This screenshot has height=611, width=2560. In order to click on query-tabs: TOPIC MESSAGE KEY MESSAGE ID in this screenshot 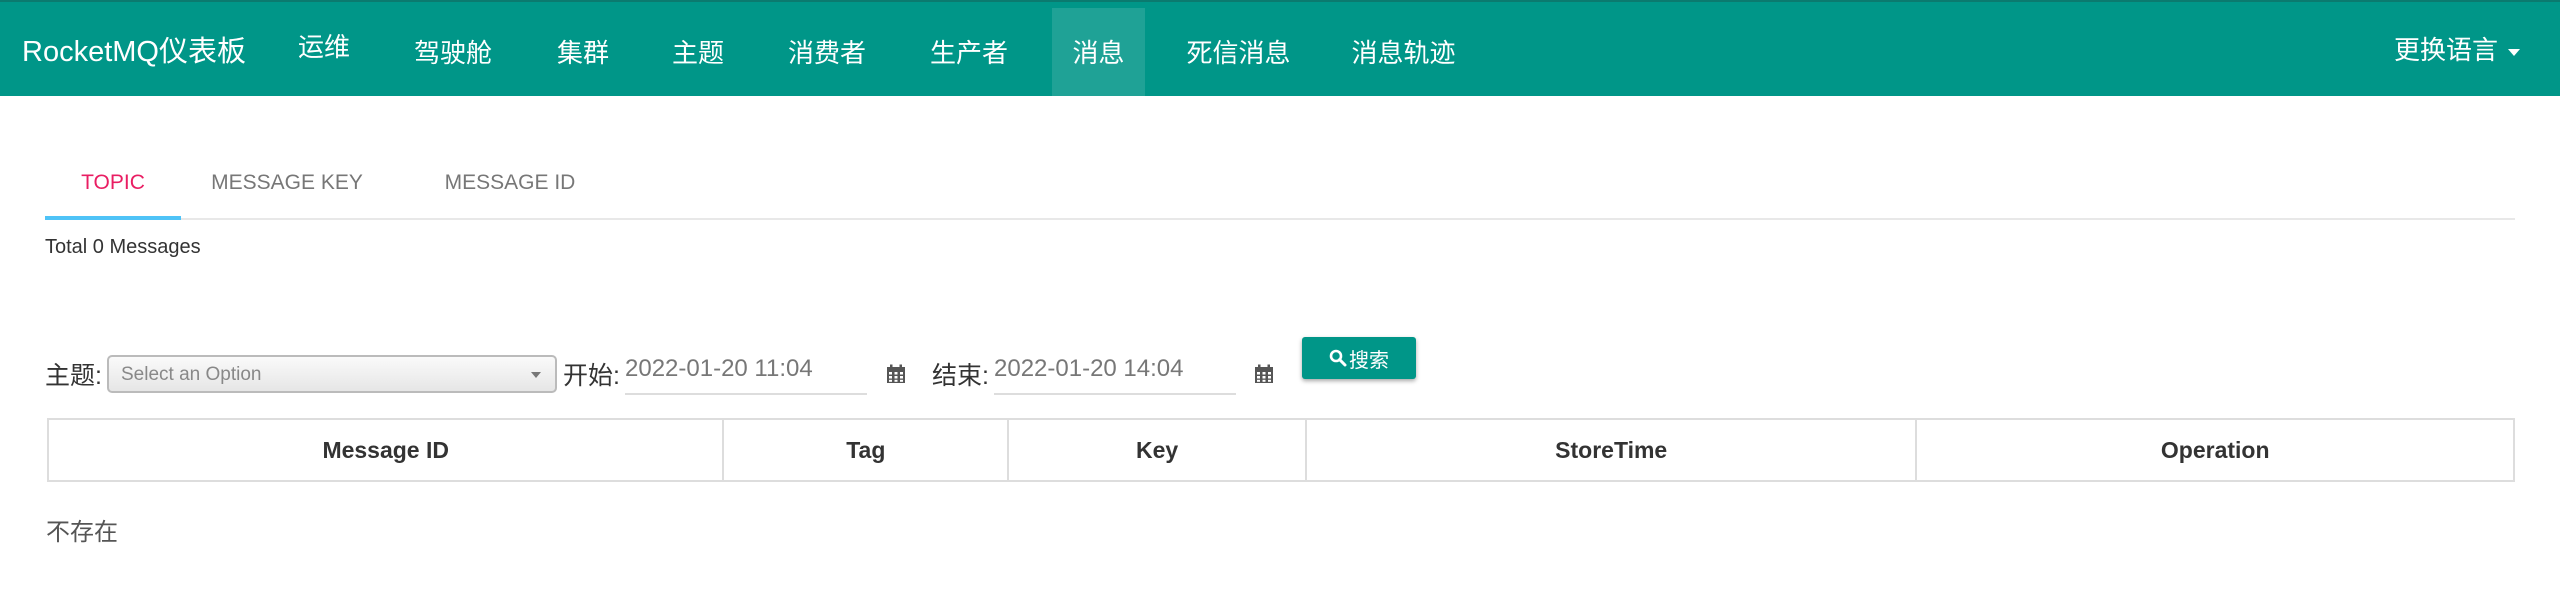, I will do `click(1280, 185)`.